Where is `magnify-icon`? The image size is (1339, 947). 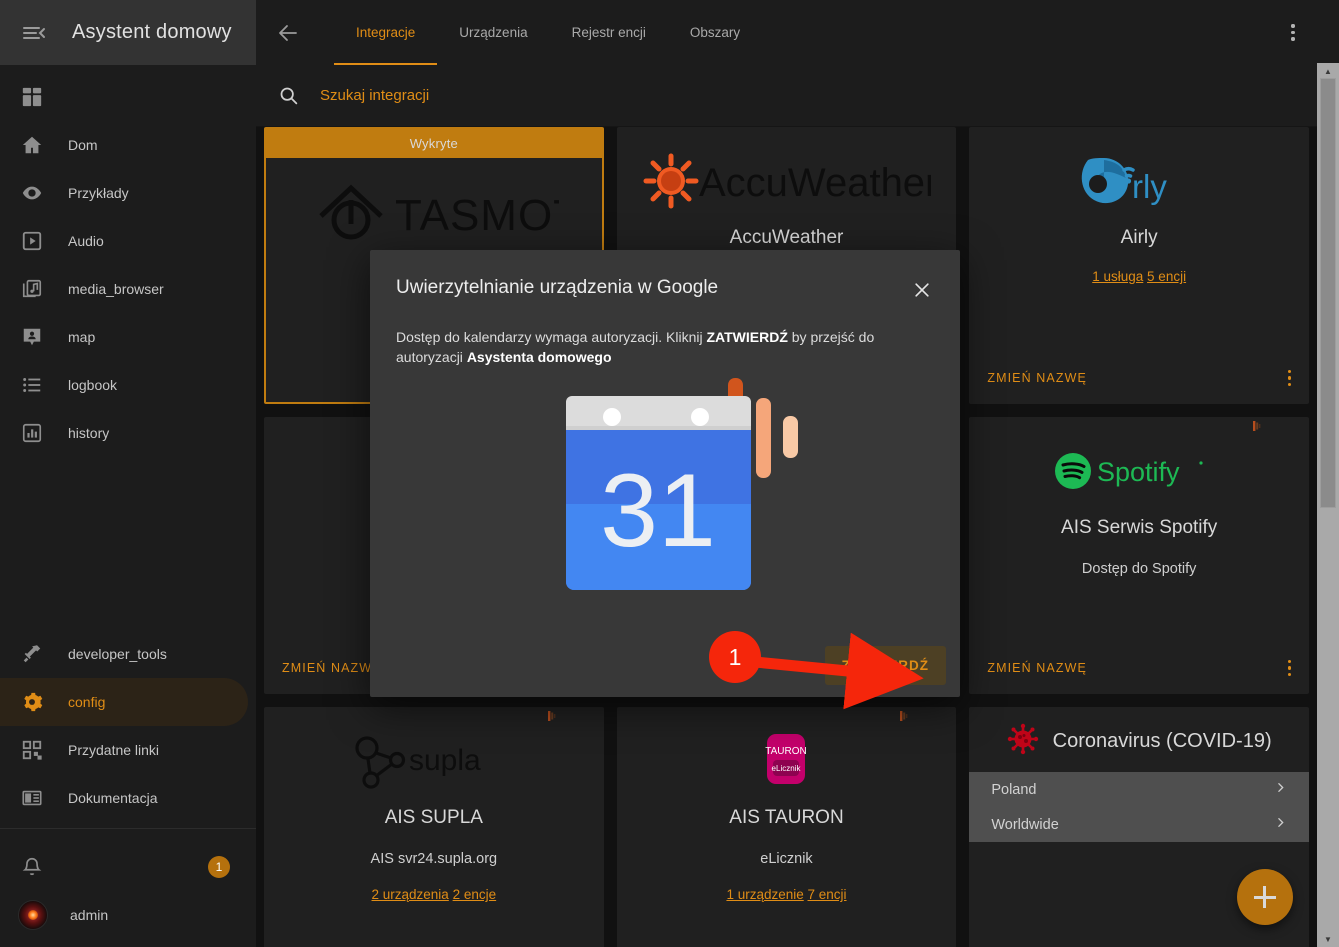 magnify-icon is located at coordinates (288, 96).